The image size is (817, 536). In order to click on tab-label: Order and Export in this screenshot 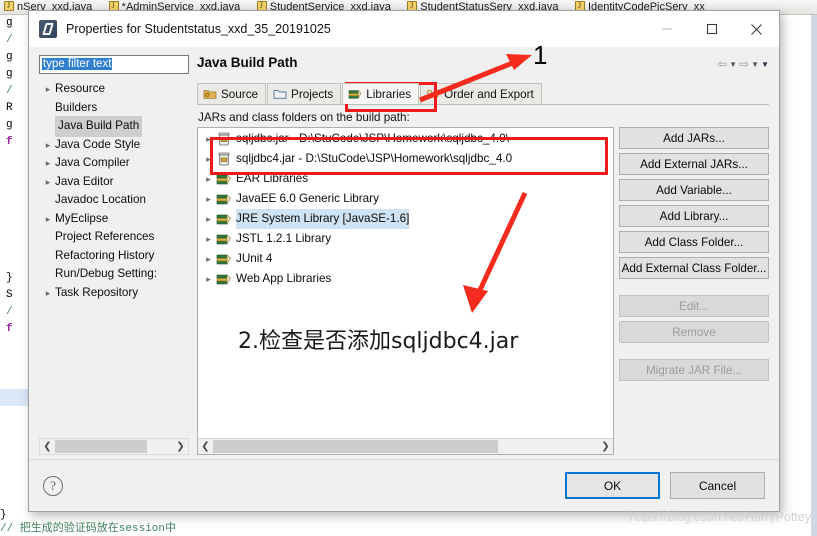, I will do `click(489, 94)`.